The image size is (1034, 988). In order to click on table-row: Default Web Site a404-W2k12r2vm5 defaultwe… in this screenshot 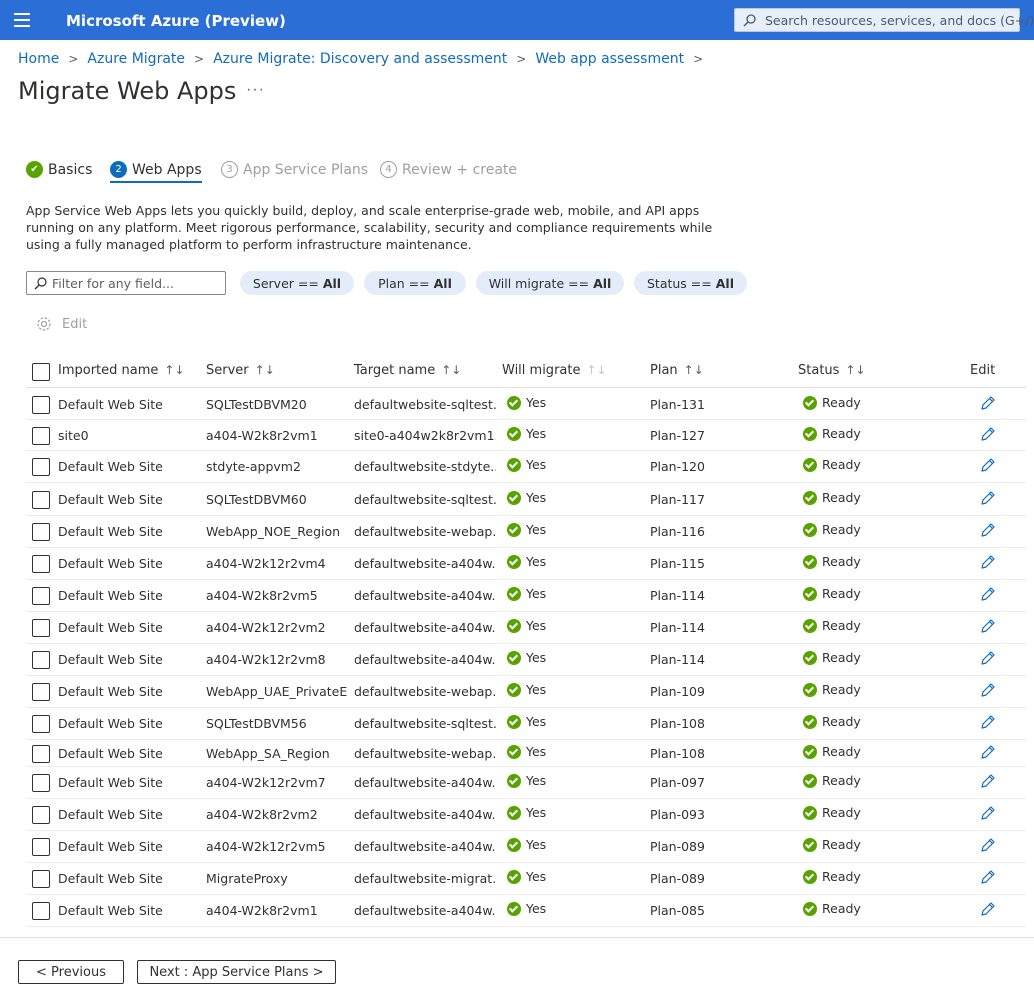, I will do `click(526, 847)`.